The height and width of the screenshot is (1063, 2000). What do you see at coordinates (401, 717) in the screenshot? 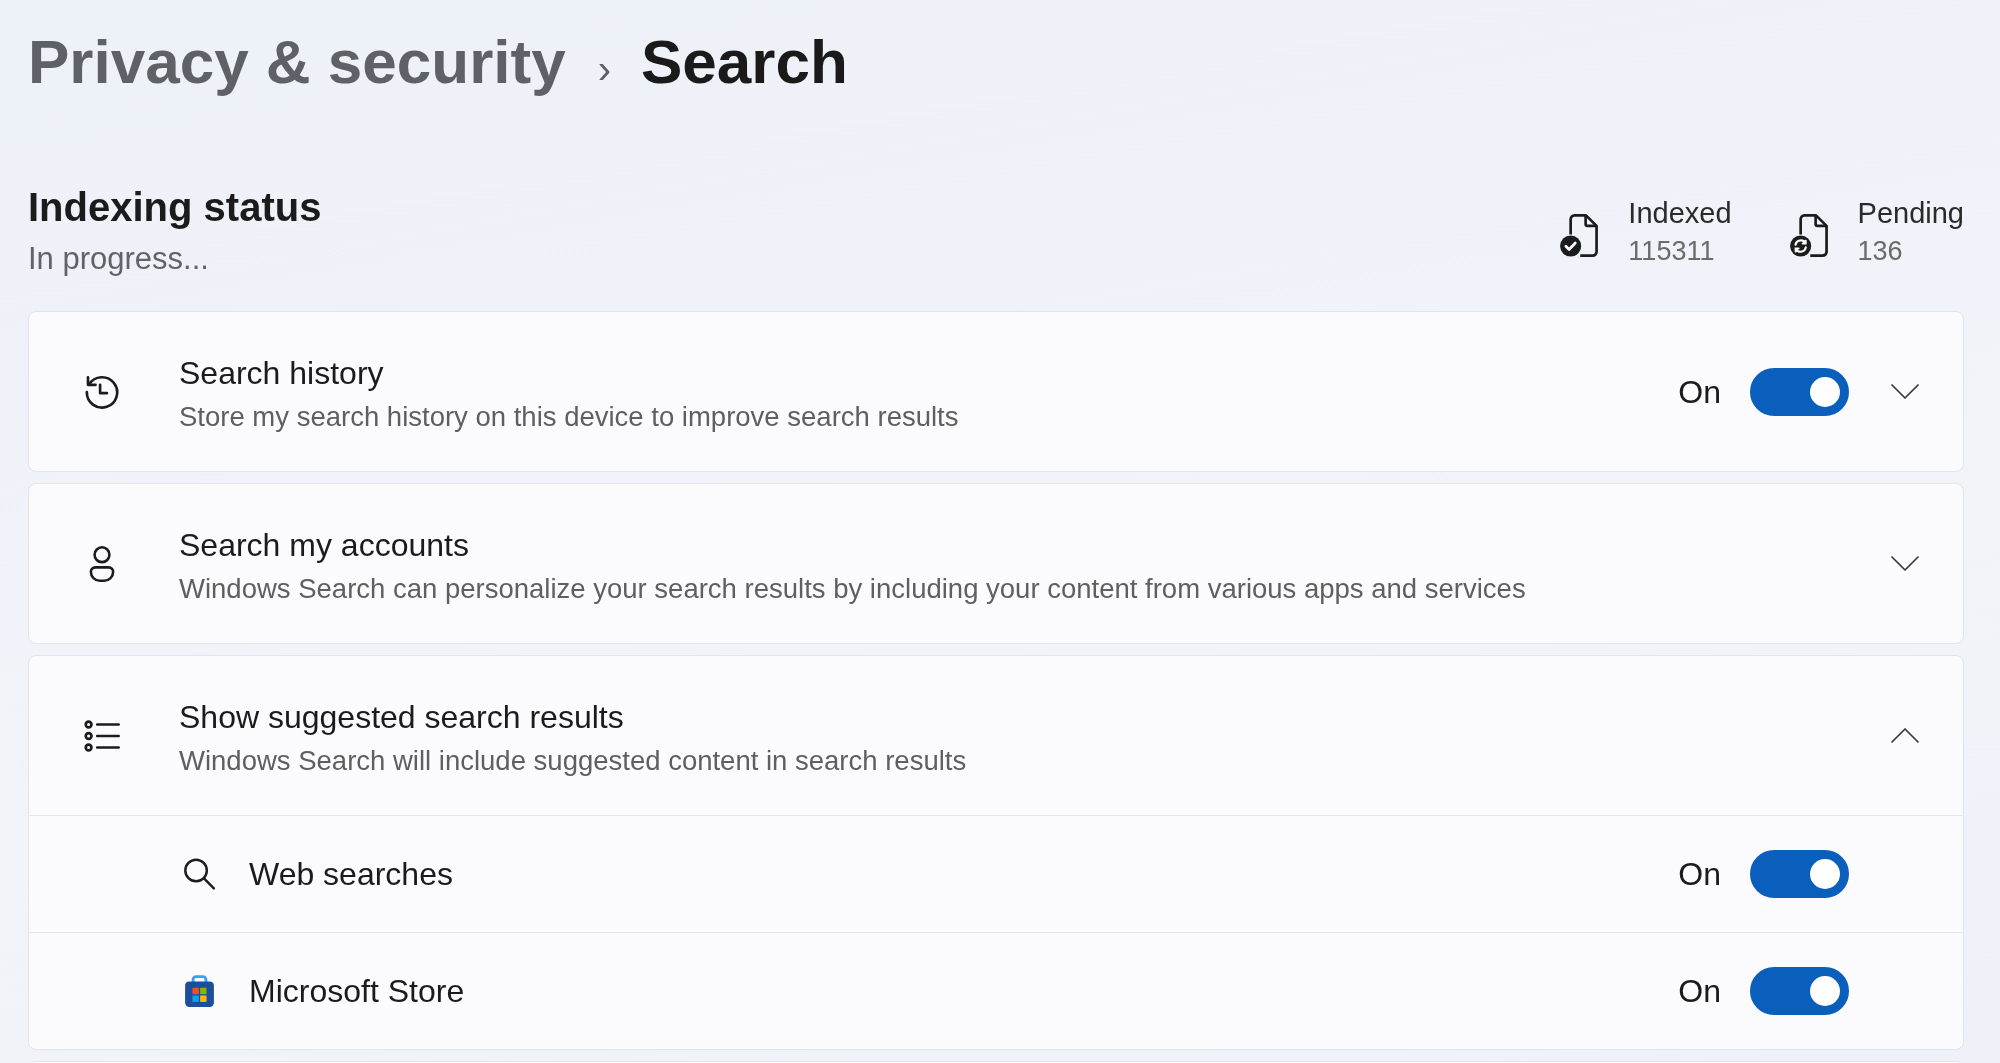
I see `setting-title: Show suggested search results` at bounding box center [401, 717].